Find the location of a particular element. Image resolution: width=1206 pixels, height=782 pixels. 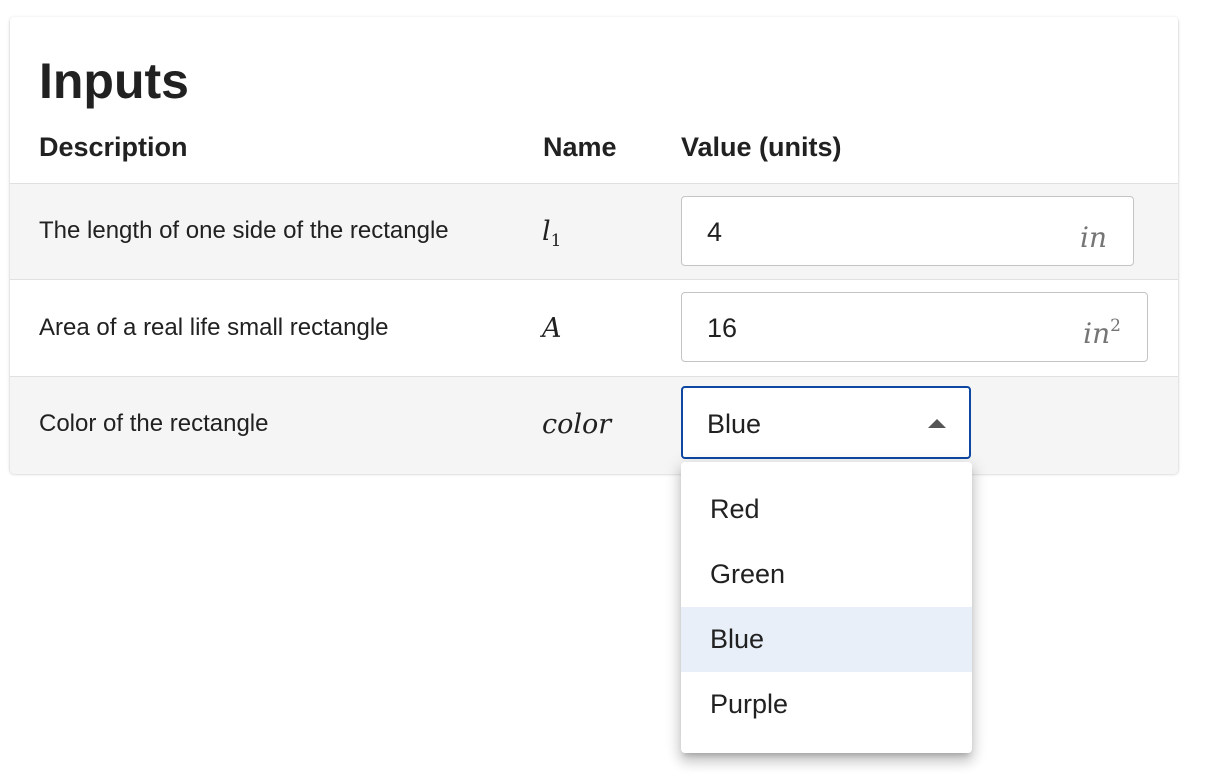

length-unit: in is located at coordinates (1093, 234).